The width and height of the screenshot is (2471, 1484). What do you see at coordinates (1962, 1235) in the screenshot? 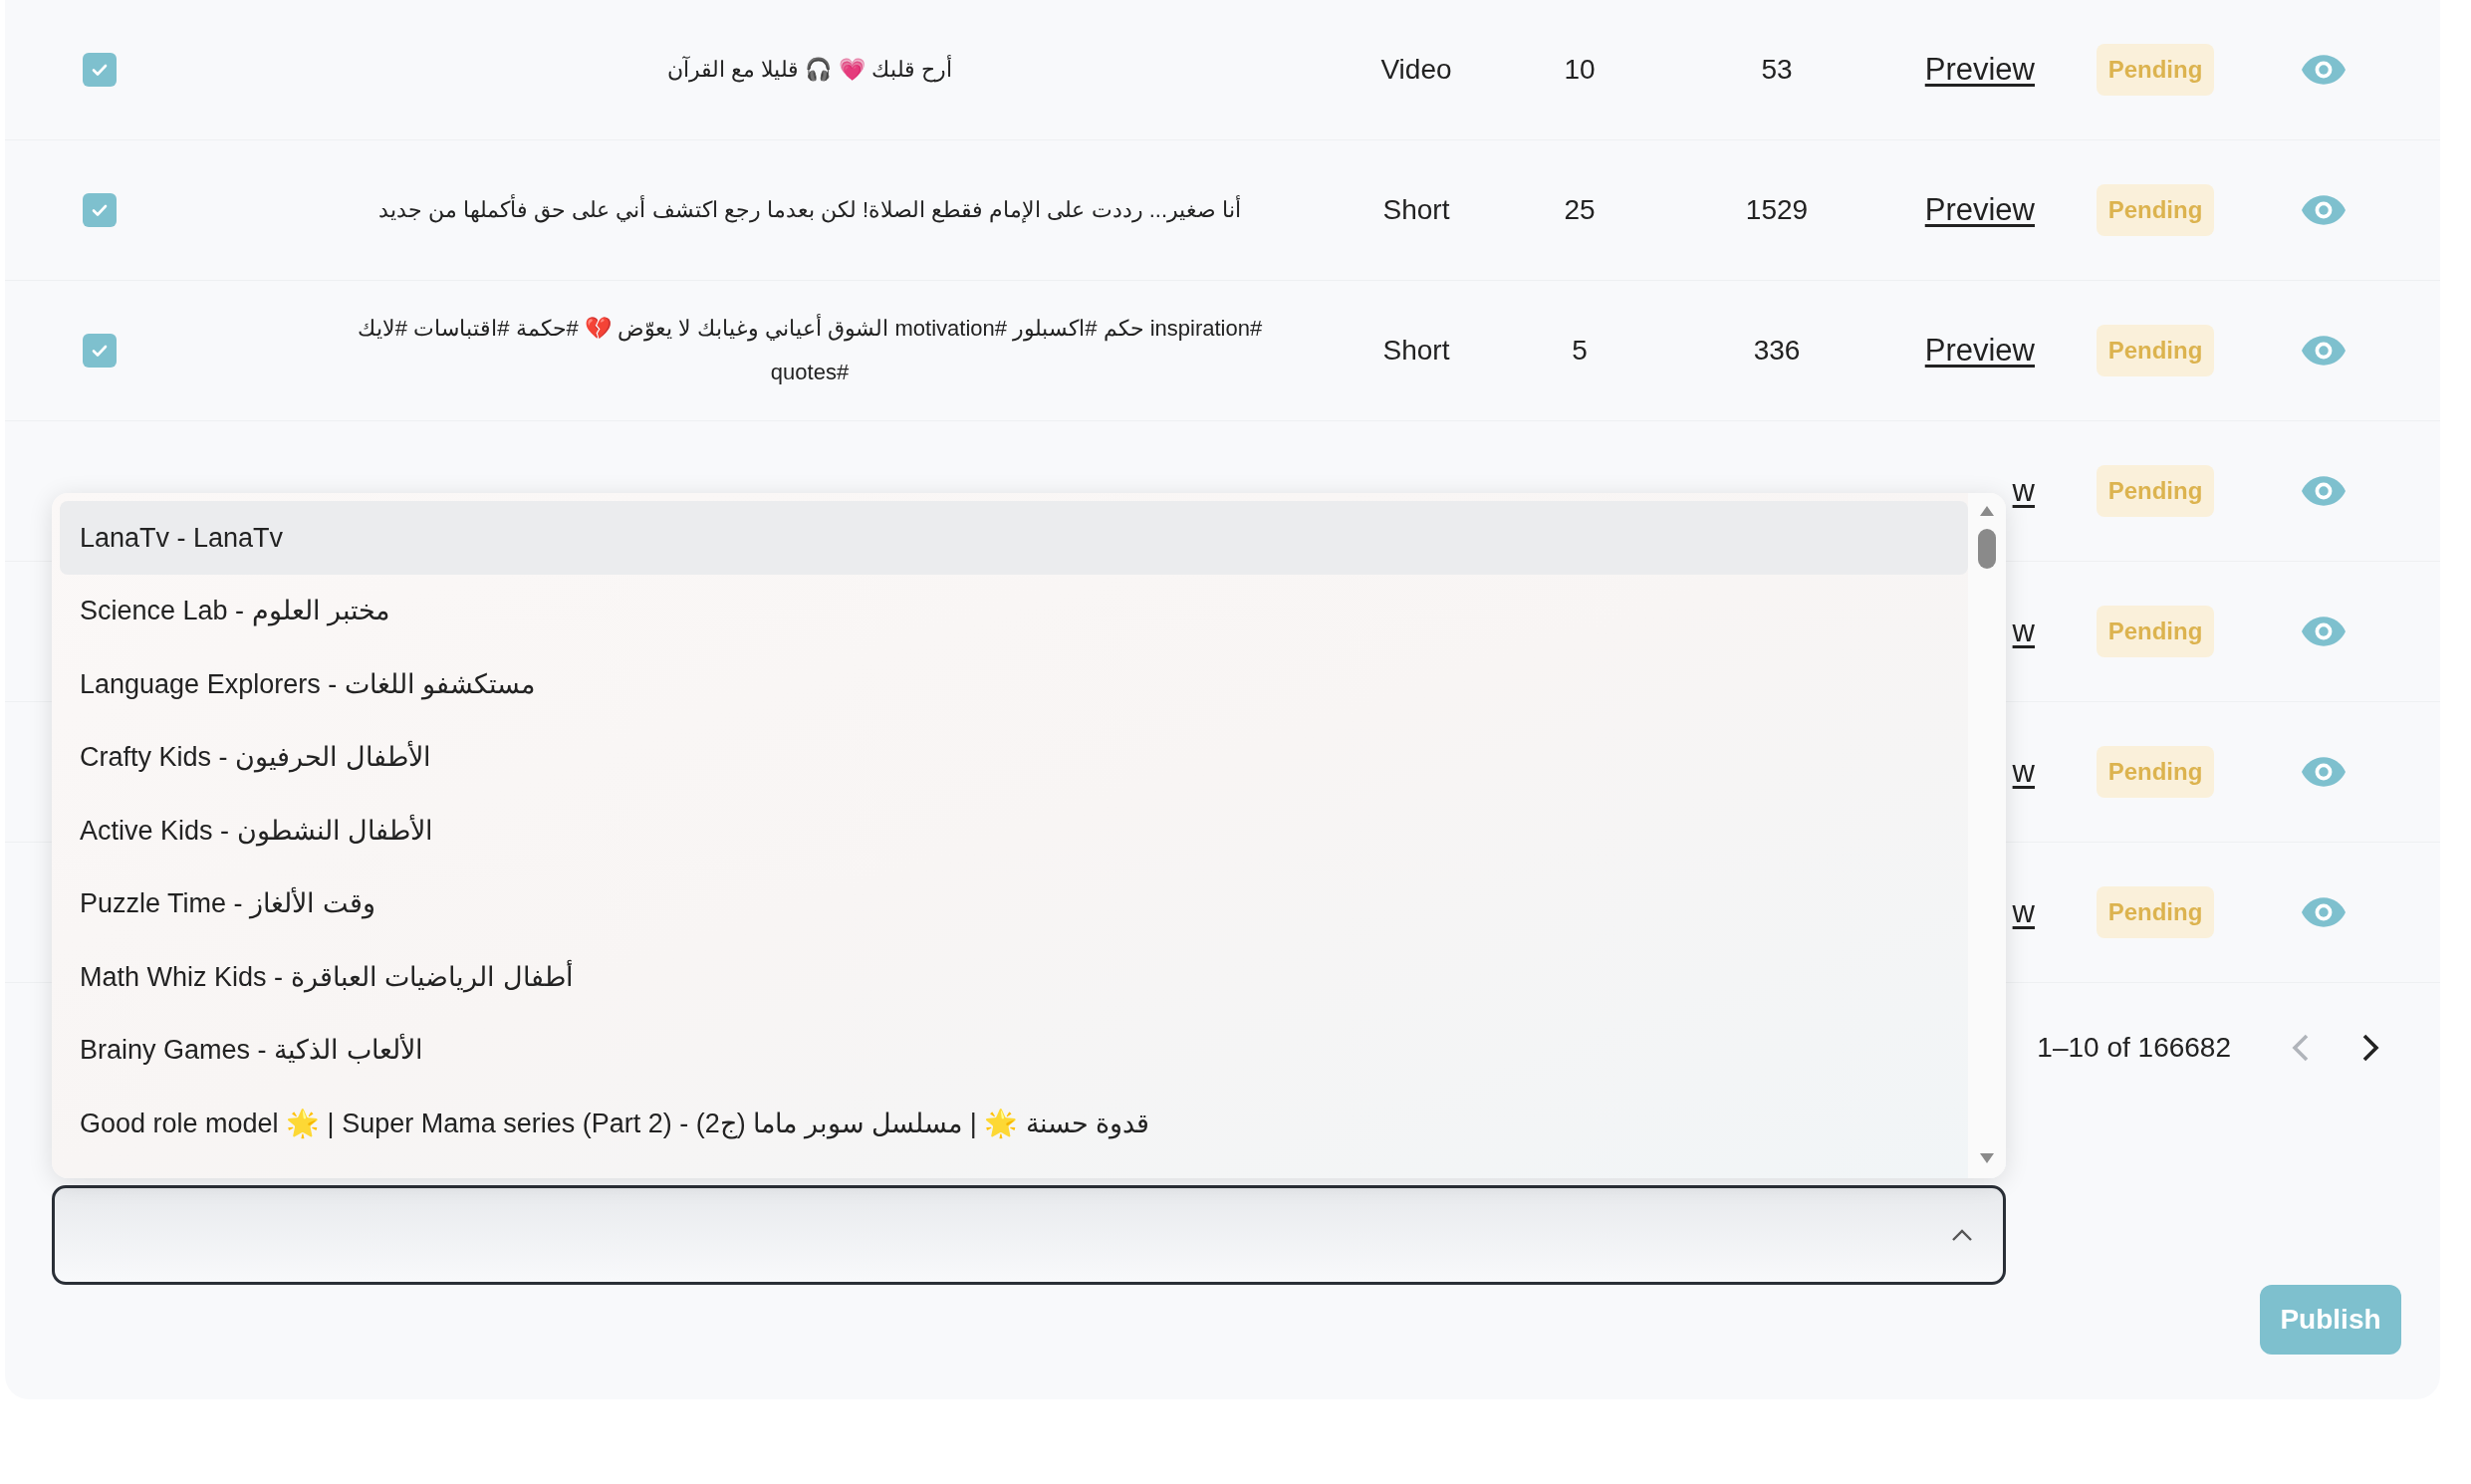
I see `chevron-icon` at bounding box center [1962, 1235].